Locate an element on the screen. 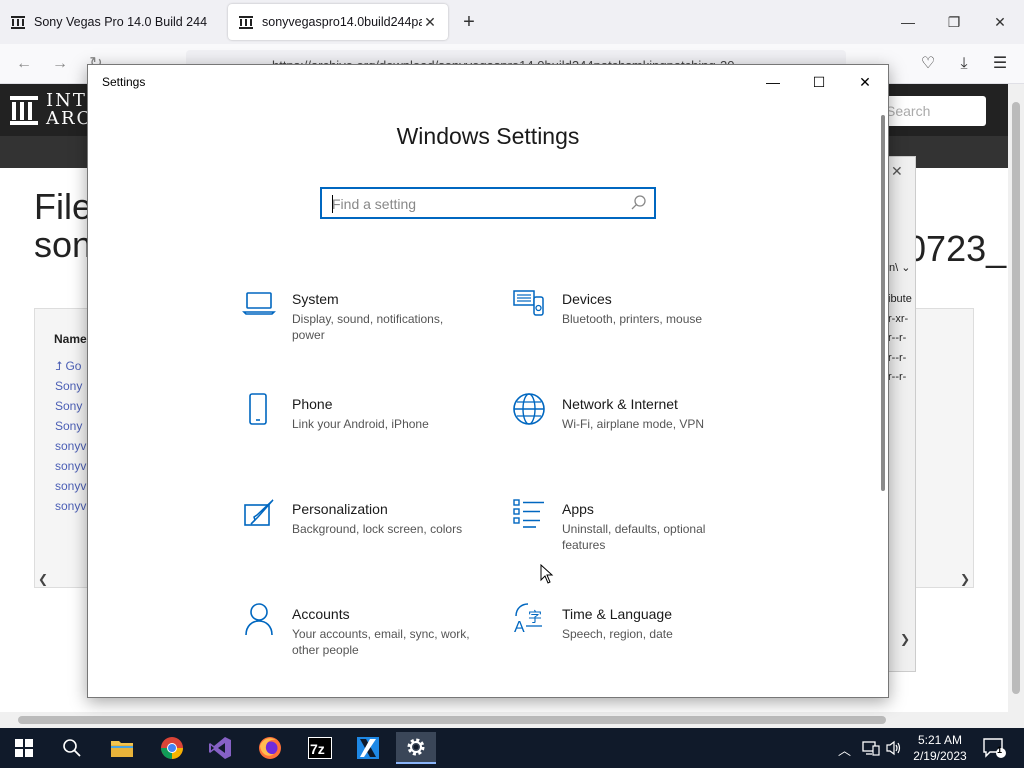  column-header-name: Name is located at coordinates (70, 339).